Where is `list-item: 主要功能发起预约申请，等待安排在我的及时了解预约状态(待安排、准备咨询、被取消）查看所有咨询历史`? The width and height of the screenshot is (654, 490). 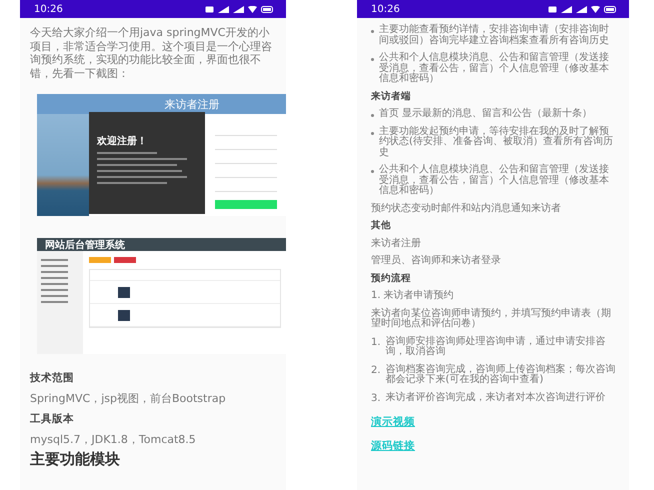
list-item: 主要功能发起预约申请，等待安排在我的及时了解预约状态(待安排、准备咨询、被取消）查看所有咨询历史 is located at coordinates (496, 142).